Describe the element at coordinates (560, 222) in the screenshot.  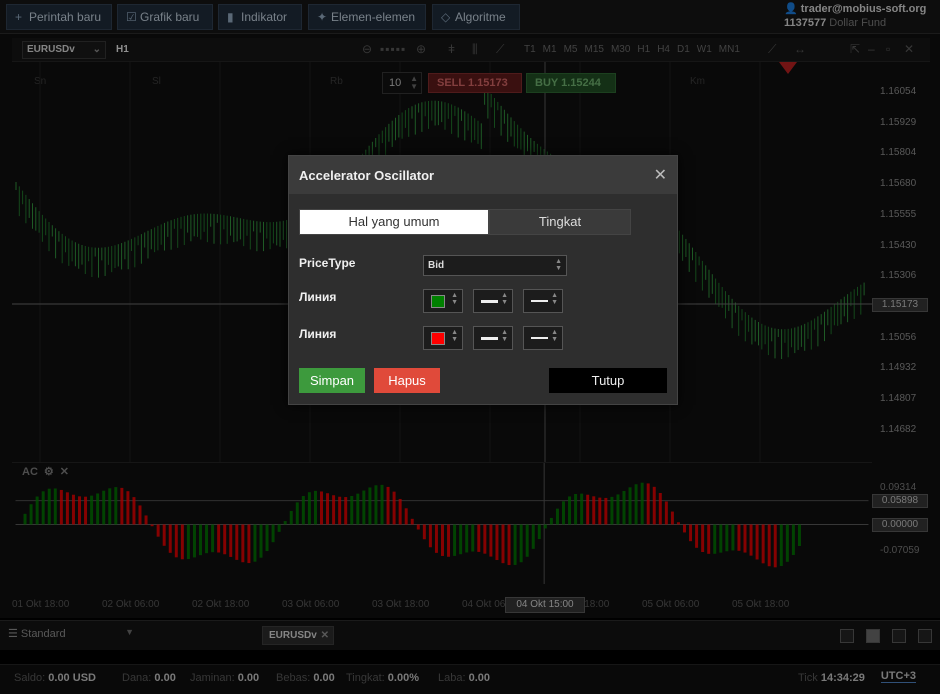
I see `tab-levels: Tingkat` at that location.